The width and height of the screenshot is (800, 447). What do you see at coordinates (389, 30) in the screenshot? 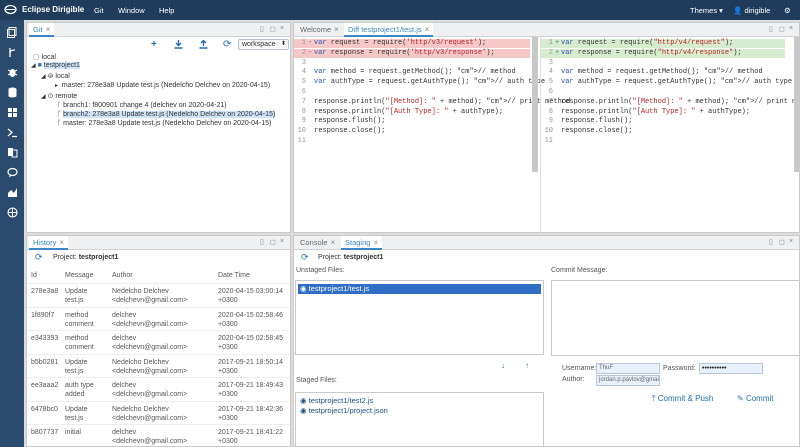
I see `tab-diff: Diff testproject1/test.js ×` at bounding box center [389, 30].